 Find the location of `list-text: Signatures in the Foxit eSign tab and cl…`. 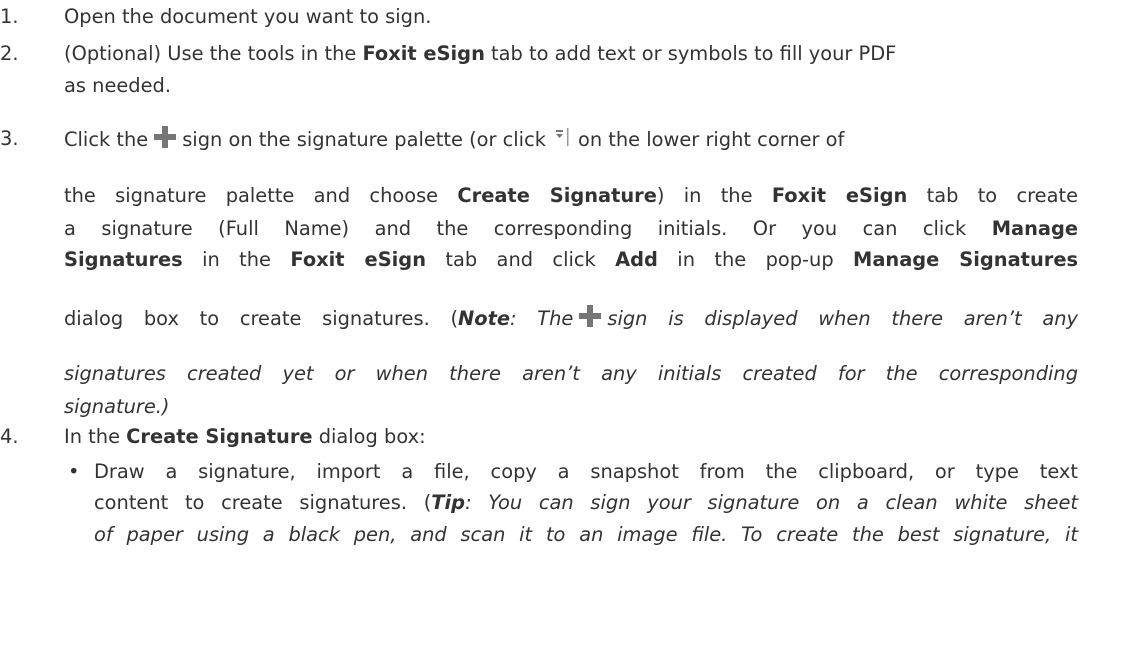

list-text: Signatures in the Foxit eSign tab and cl… is located at coordinates (571, 259).